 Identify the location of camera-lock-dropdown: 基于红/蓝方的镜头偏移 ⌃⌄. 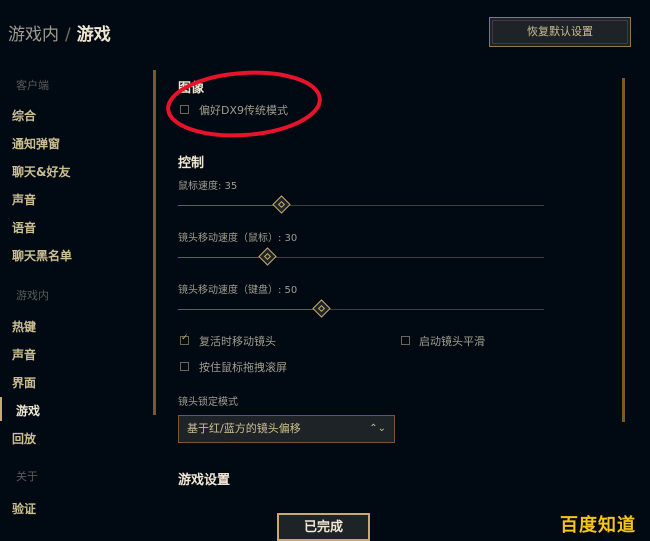
(286, 429).